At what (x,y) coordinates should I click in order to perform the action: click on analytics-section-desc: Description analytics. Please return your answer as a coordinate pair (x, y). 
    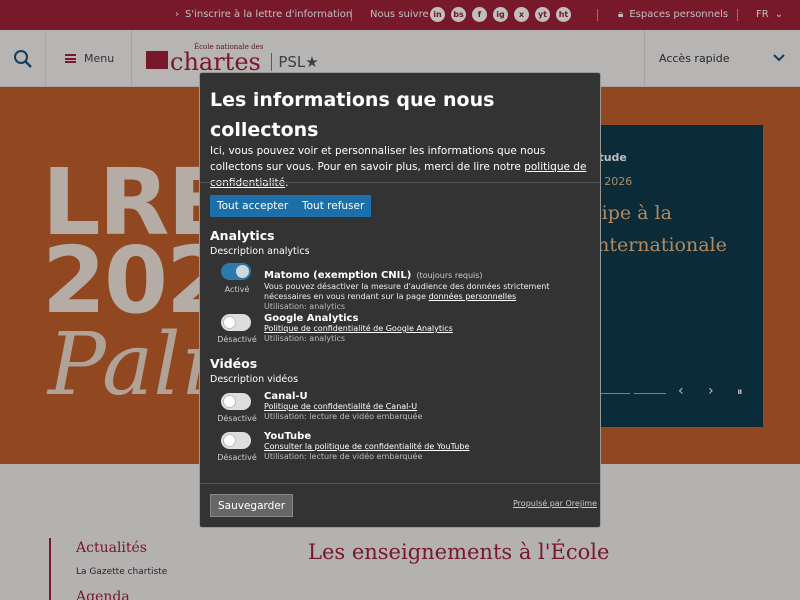
    Looking at the image, I should click on (260, 251).